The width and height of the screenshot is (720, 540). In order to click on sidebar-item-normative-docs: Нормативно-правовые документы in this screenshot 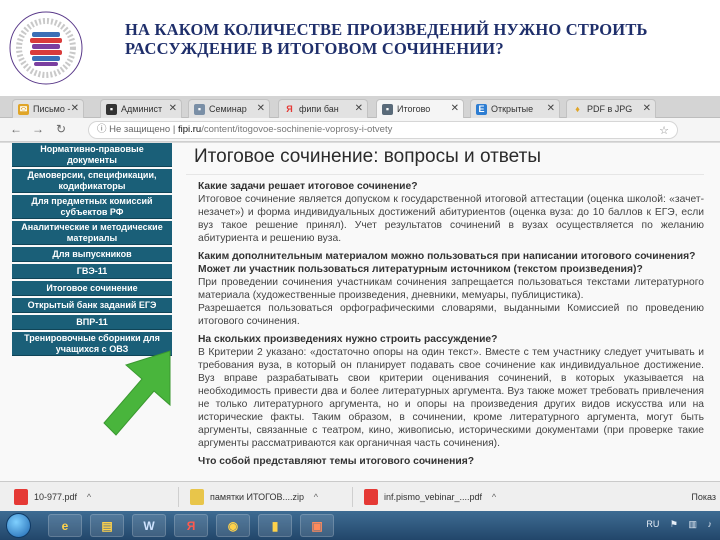, I will do `click(92, 155)`.